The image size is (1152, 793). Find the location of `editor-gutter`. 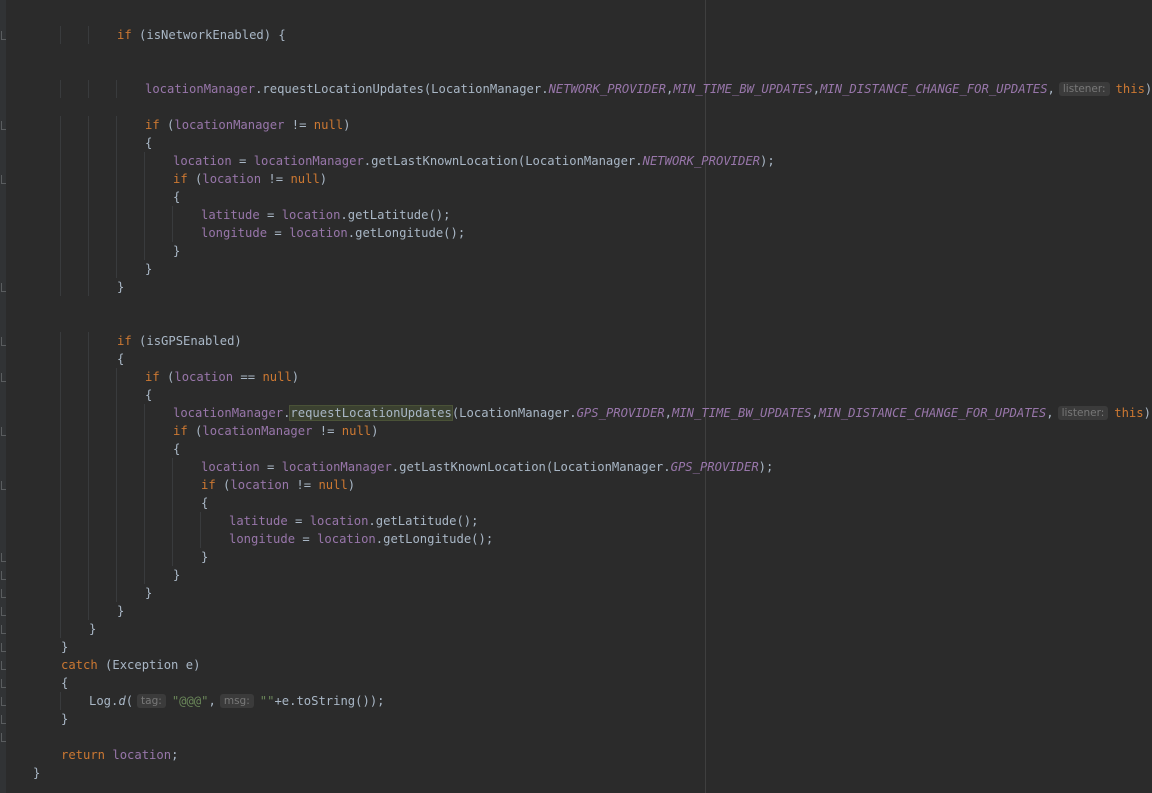

editor-gutter is located at coordinates (3, 396).